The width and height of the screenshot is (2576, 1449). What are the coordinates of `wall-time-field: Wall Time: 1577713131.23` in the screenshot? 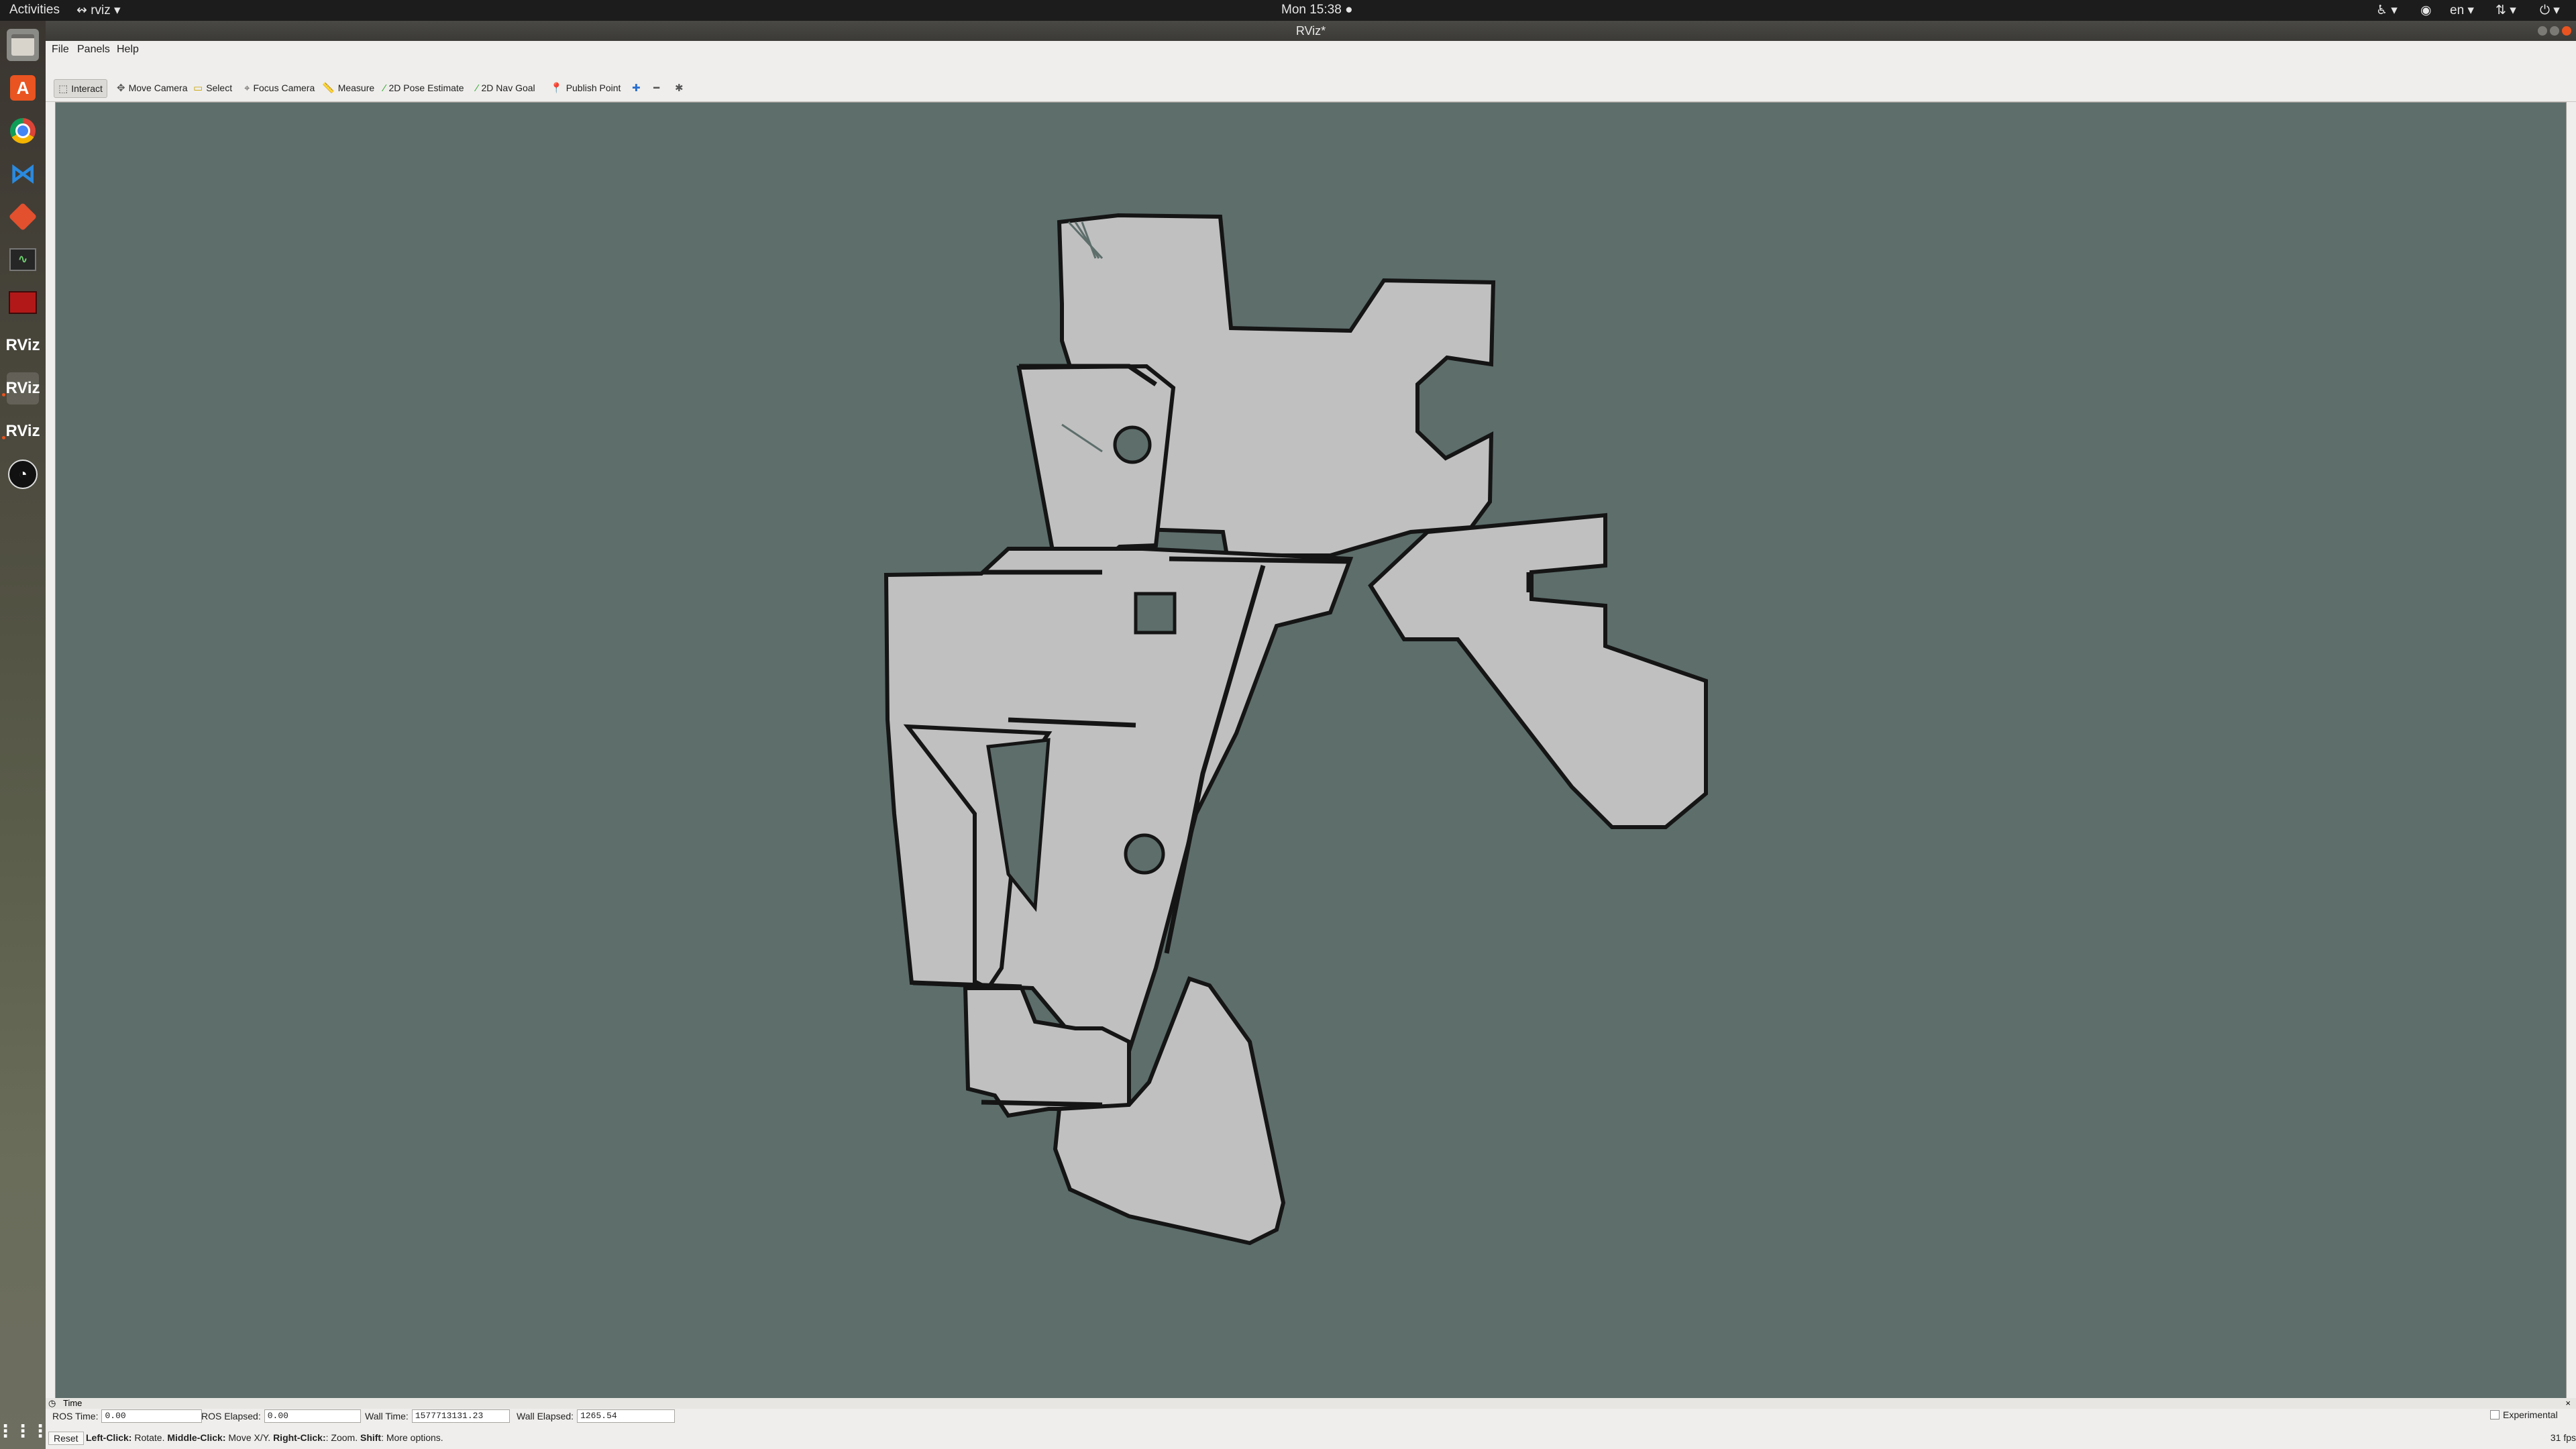 It's located at (437, 1416).